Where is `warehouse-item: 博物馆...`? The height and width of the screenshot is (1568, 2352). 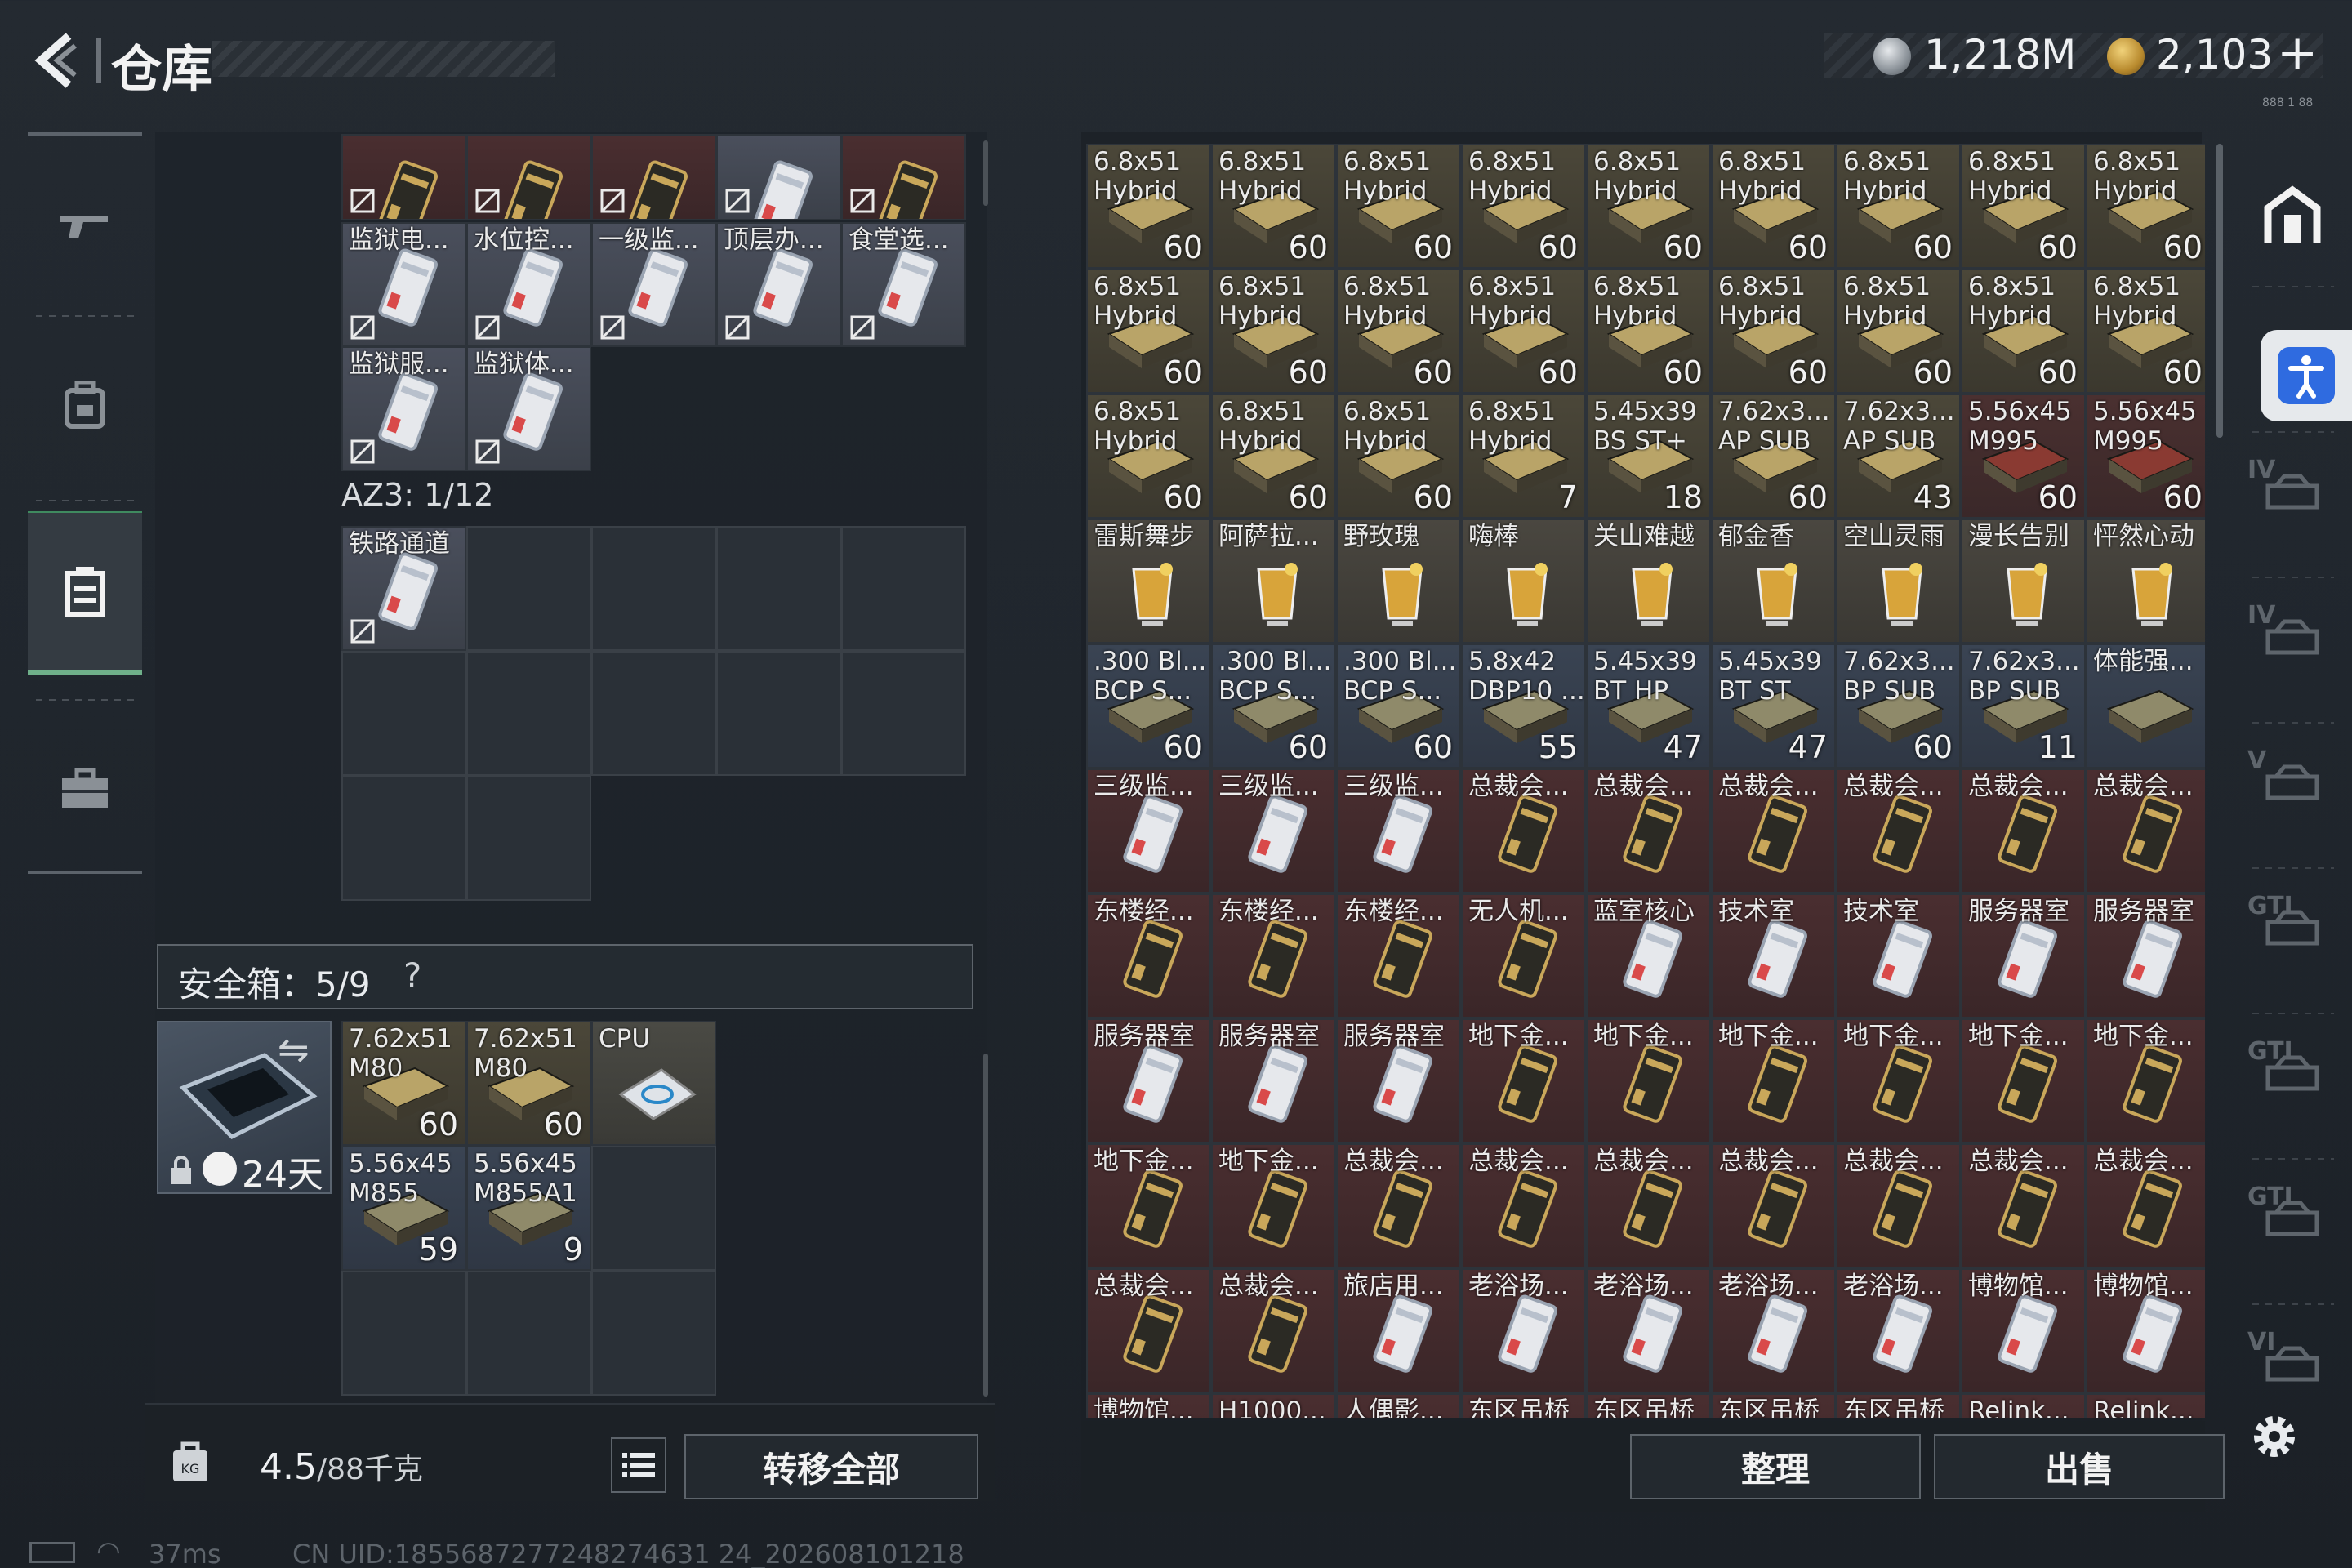 warehouse-item: 博物馆... is located at coordinates (1148, 1405).